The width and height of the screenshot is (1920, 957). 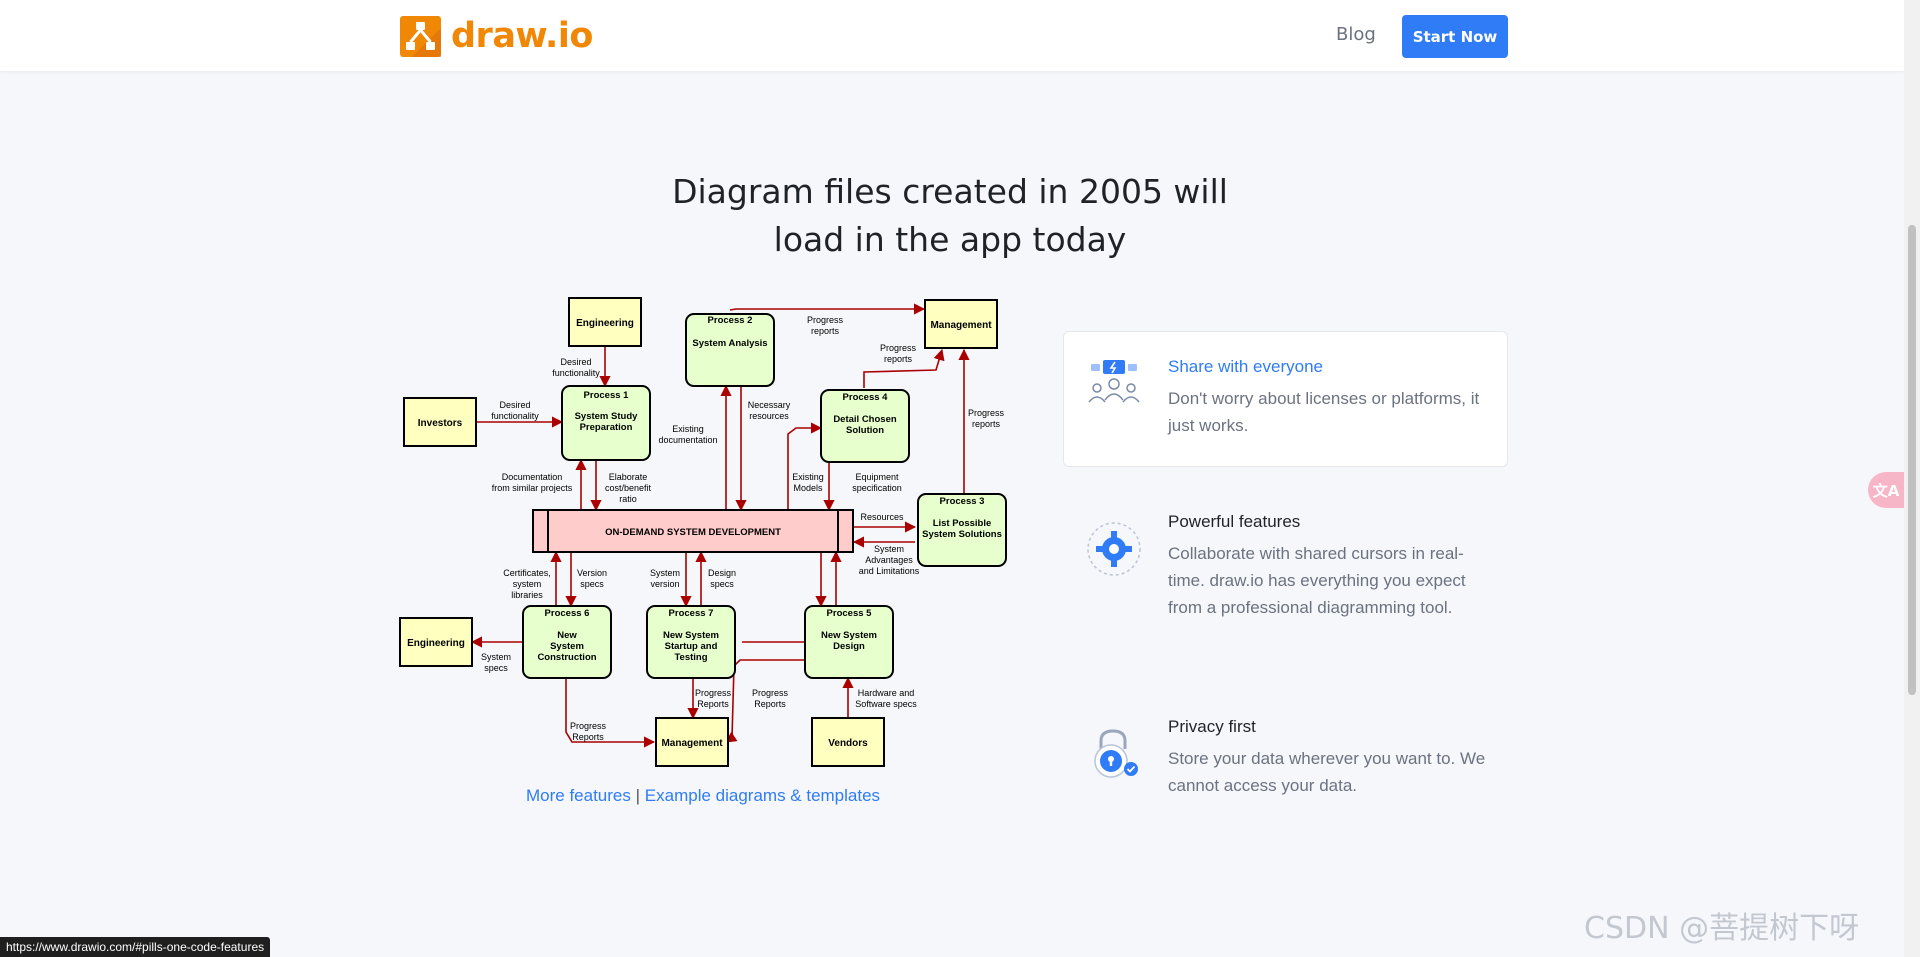 I want to click on entity-engineering-top: Engineering, so click(x=605, y=322).